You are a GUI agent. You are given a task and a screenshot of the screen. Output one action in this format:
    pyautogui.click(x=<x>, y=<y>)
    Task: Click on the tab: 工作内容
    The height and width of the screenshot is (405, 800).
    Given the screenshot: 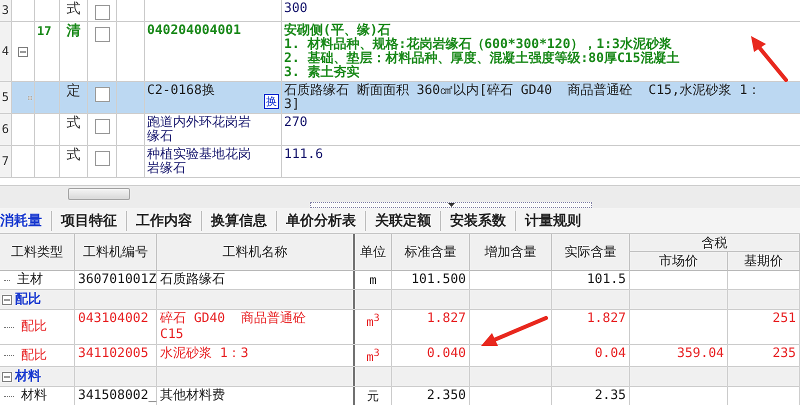 What is the action you would take?
    pyautogui.click(x=164, y=220)
    